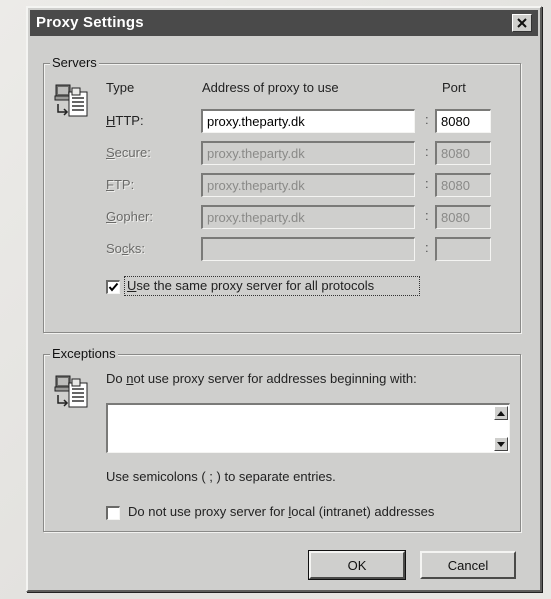  I want to click on servers-group-label: Servers, so click(74, 62).